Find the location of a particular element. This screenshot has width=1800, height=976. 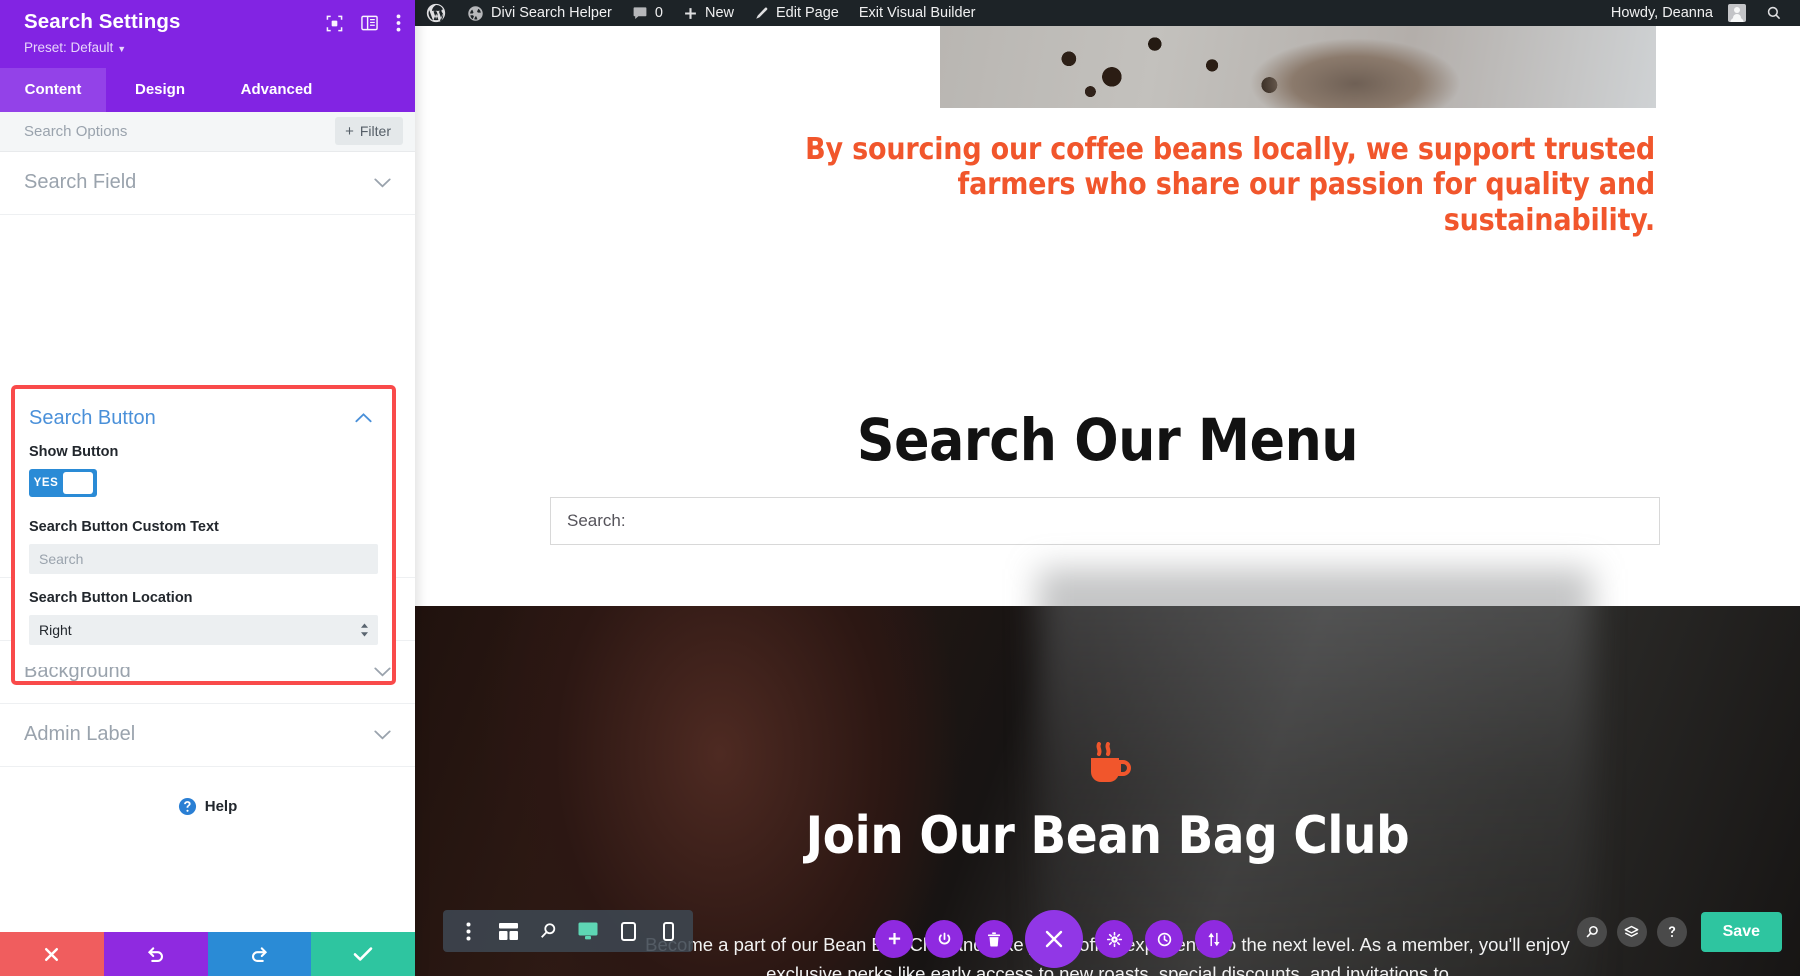

page-title: Search Our Menu is located at coordinates (1107, 440).